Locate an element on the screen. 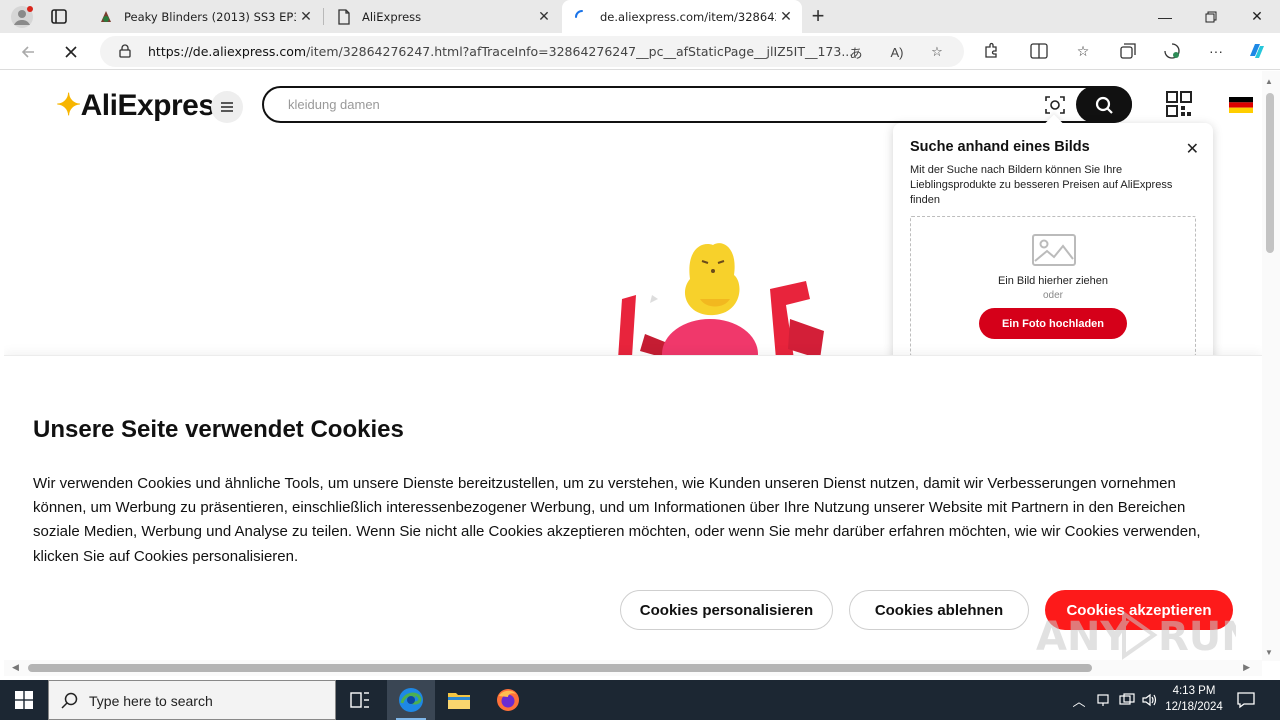 Image resolution: width=1280 pixels, height=720 pixels. loading-spinner-icon is located at coordinates (582, 17).